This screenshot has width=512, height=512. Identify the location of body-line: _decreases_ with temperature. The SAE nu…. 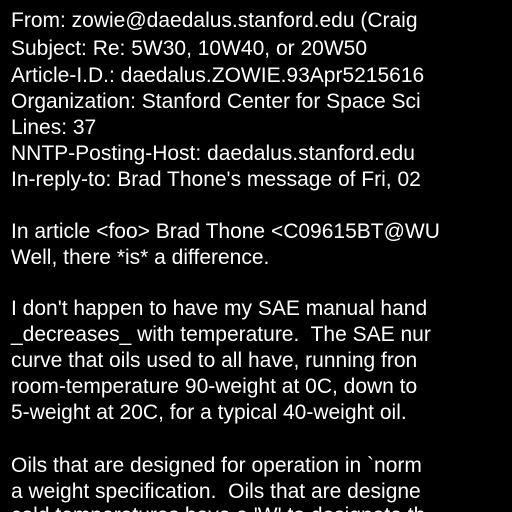
(221, 334).